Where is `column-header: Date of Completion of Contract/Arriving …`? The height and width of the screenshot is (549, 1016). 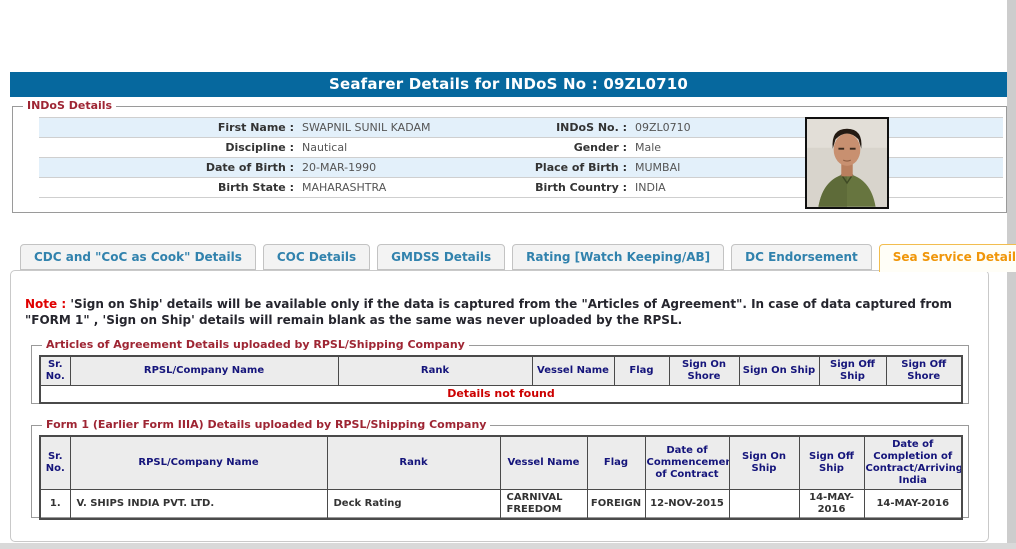 column-header: Date of Completion of Contract/Arriving … is located at coordinates (913, 462).